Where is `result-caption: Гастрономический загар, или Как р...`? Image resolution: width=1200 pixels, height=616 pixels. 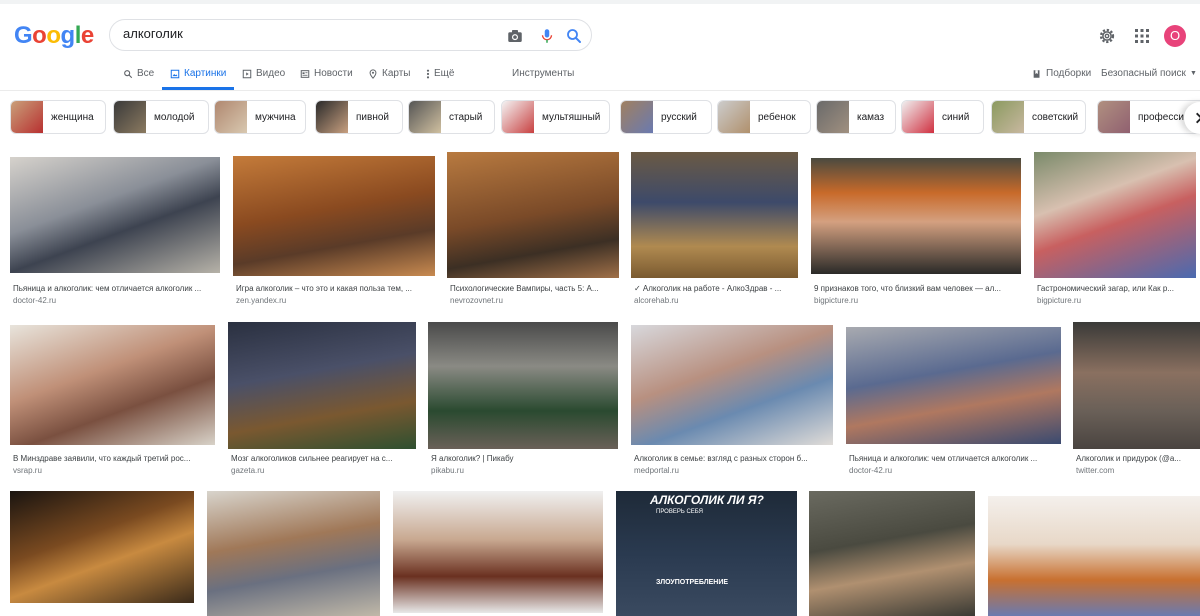 result-caption: Гастрономический загар, или Как р... is located at coordinates (1116, 288).